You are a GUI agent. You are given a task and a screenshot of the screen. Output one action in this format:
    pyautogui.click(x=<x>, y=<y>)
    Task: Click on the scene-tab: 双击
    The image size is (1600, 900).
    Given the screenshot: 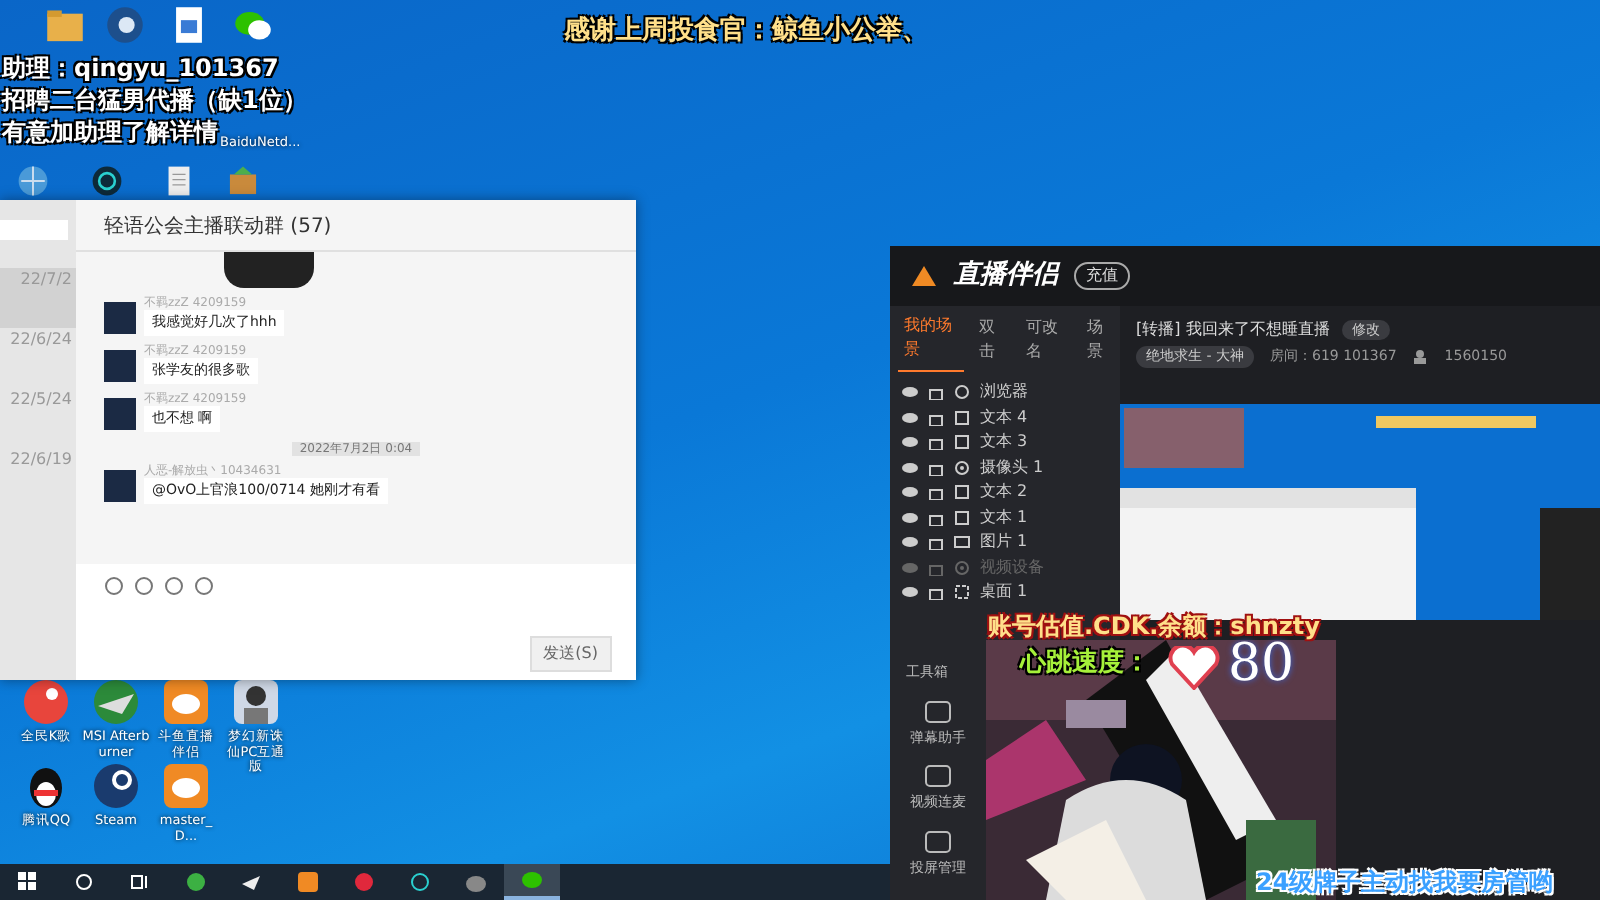 What is the action you would take?
    pyautogui.click(x=992, y=339)
    